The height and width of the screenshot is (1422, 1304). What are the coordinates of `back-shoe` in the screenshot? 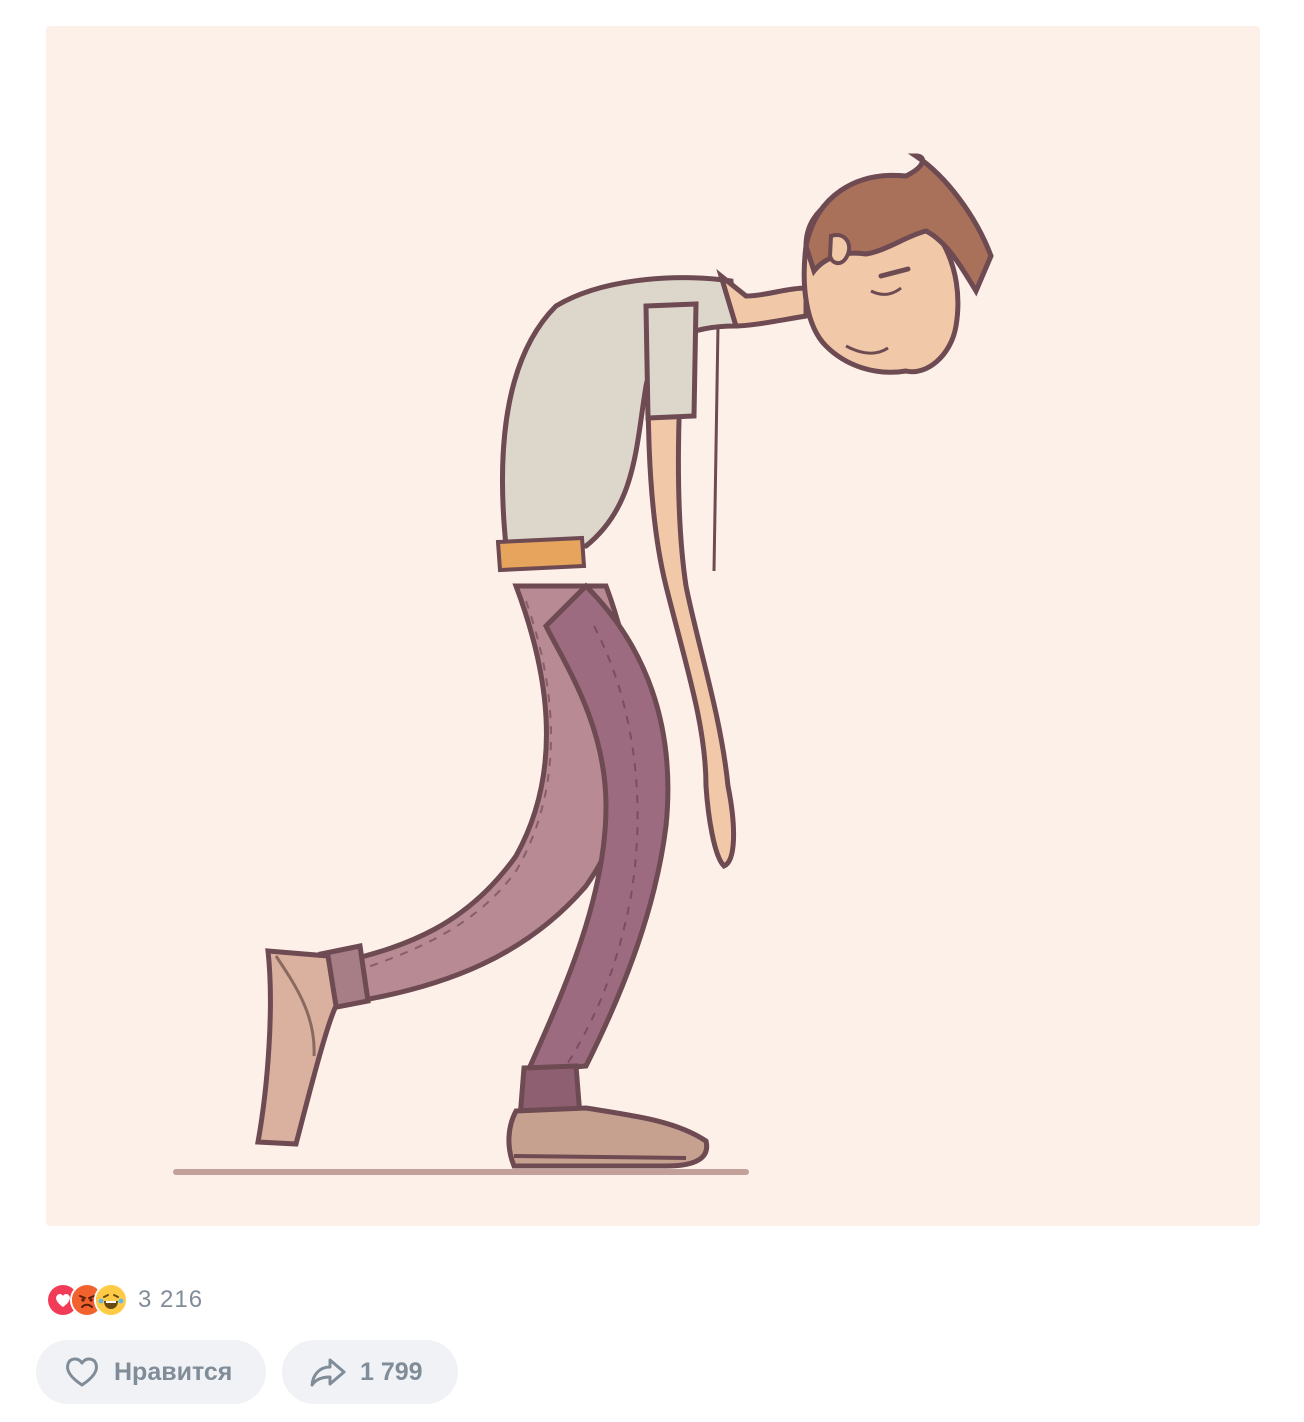 It's located at (297, 1047).